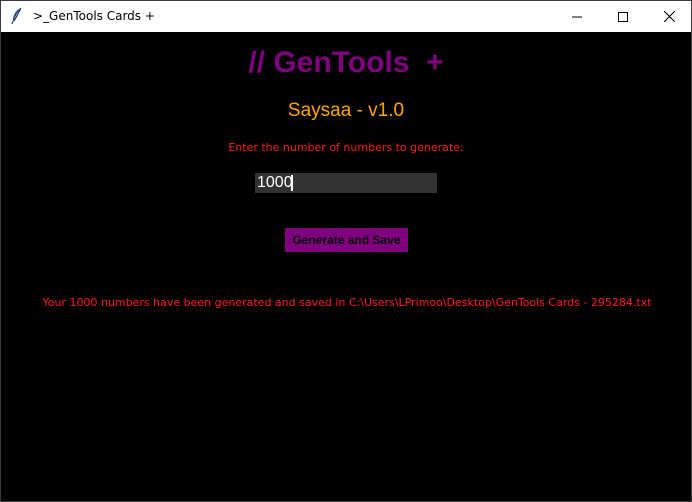  Describe the element at coordinates (17, 16) in the screenshot. I see `feather-icon` at that location.